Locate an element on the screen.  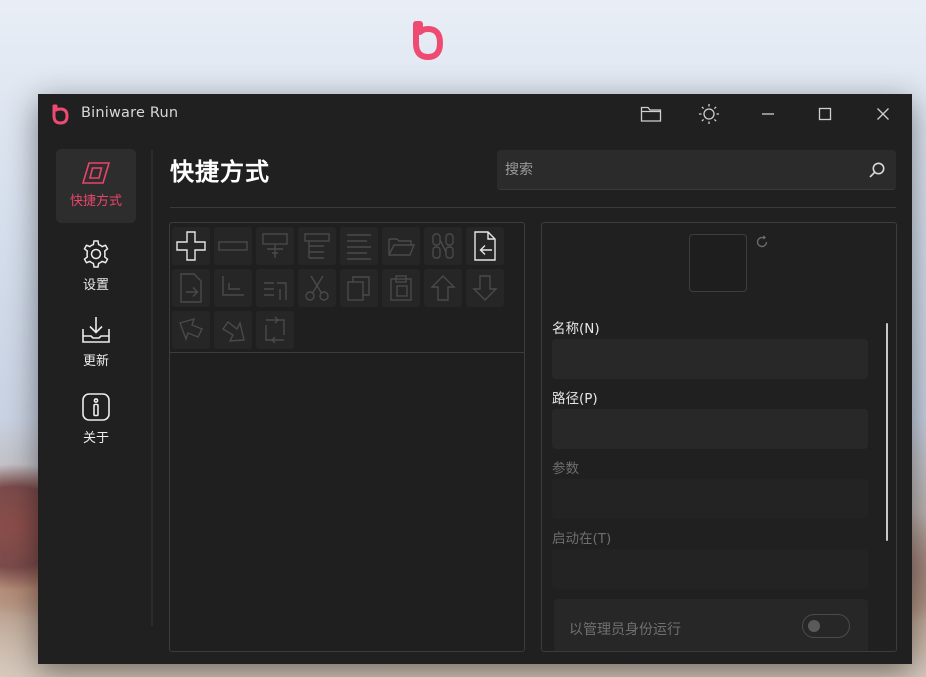
name-input is located at coordinates (710, 359).